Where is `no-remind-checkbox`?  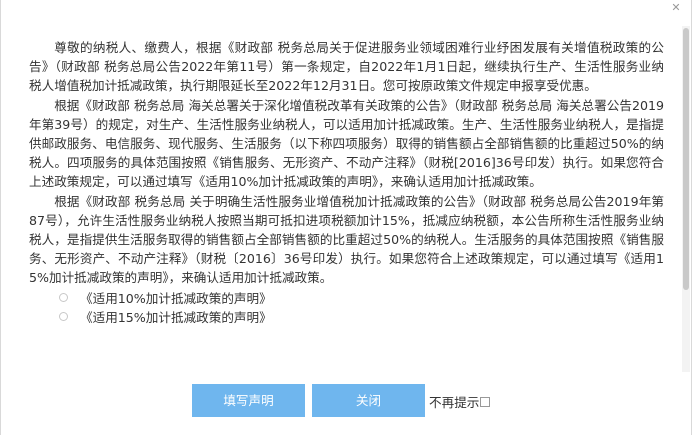
no-remind-checkbox is located at coordinates (485, 401).